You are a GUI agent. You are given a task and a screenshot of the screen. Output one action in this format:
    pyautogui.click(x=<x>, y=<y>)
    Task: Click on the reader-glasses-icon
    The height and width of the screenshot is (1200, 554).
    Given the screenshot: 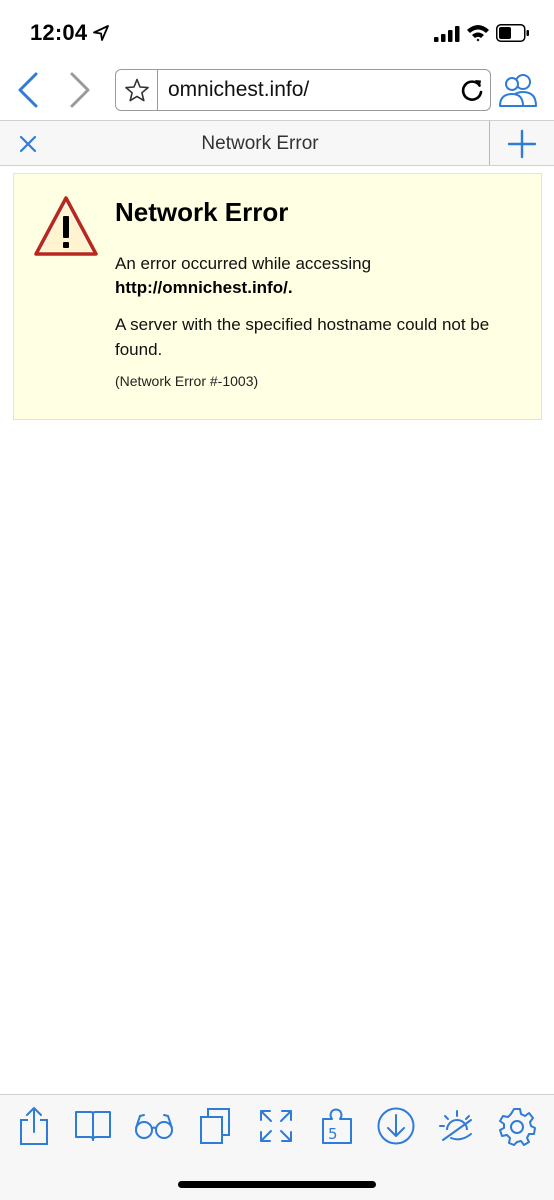 What is the action you would take?
    pyautogui.click(x=154, y=1126)
    